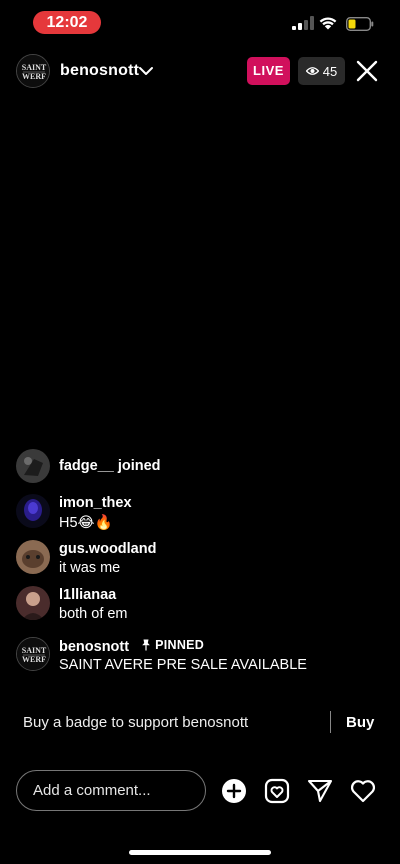 The image size is (400, 864). I want to click on cellular-signal-icon, so click(303, 23).